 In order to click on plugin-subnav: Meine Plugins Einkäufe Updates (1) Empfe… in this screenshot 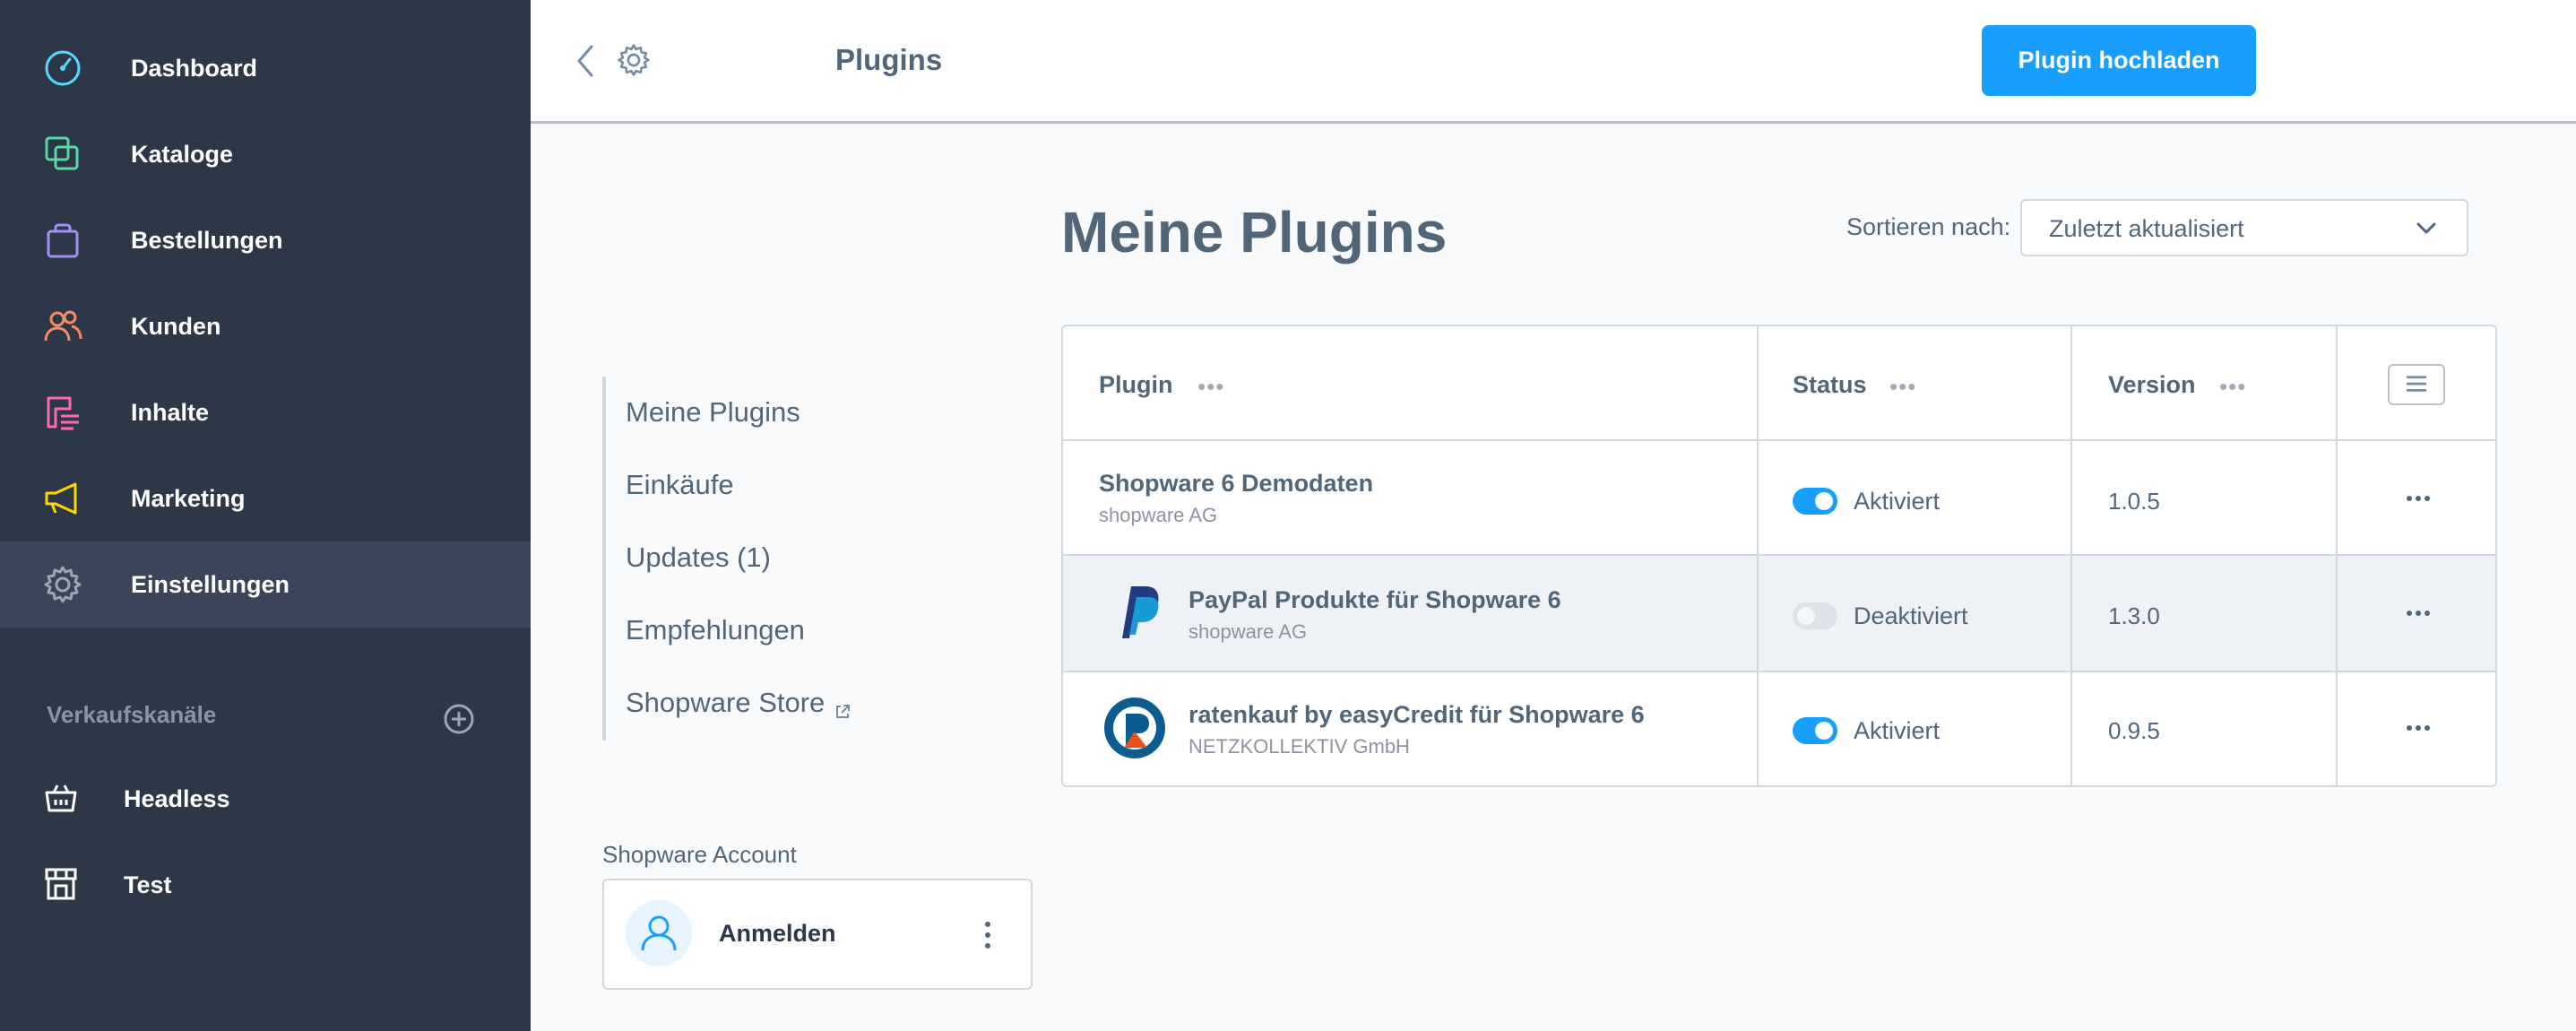, I will do `click(817, 559)`.